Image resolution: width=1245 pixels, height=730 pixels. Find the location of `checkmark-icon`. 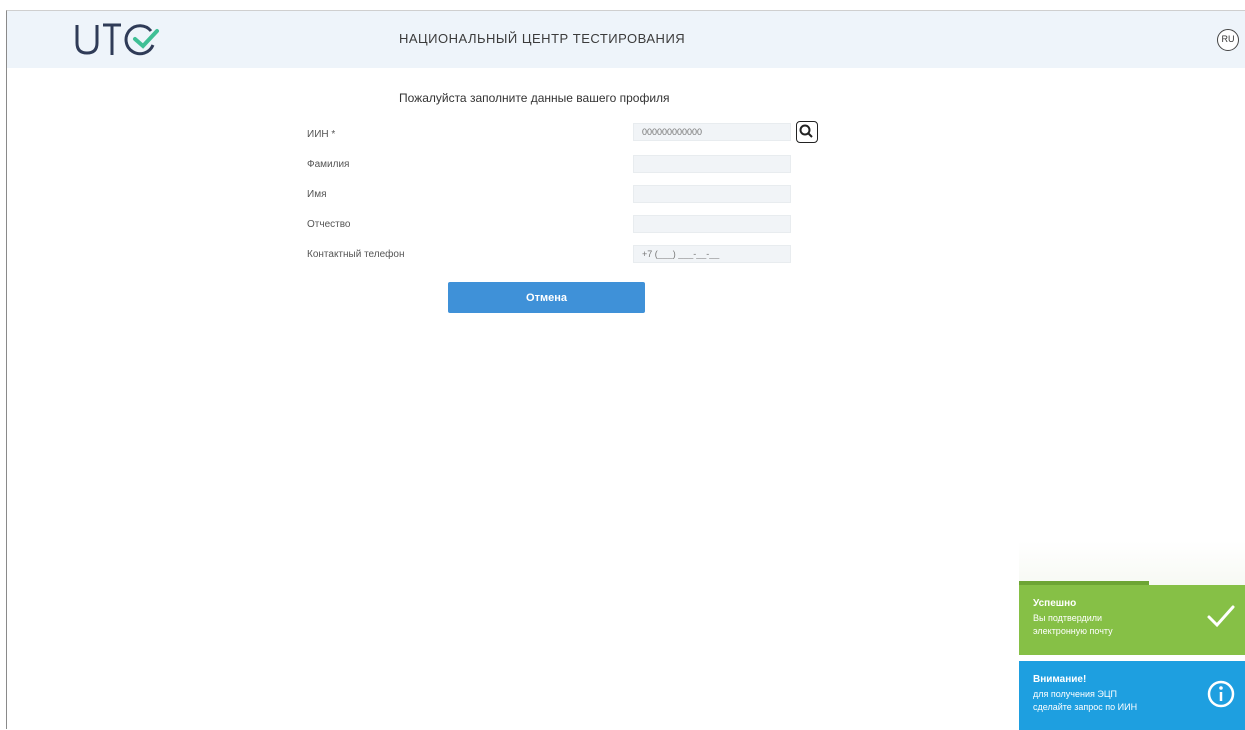

checkmark-icon is located at coordinates (1221, 616).